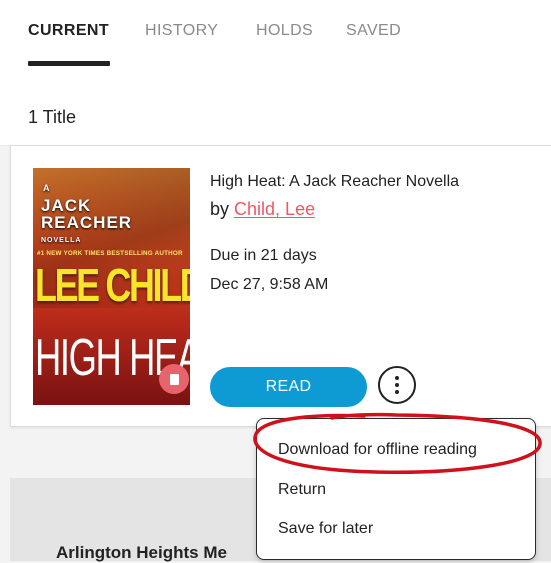  Describe the element at coordinates (52, 117) in the screenshot. I see `title-count: 1 Title` at that location.